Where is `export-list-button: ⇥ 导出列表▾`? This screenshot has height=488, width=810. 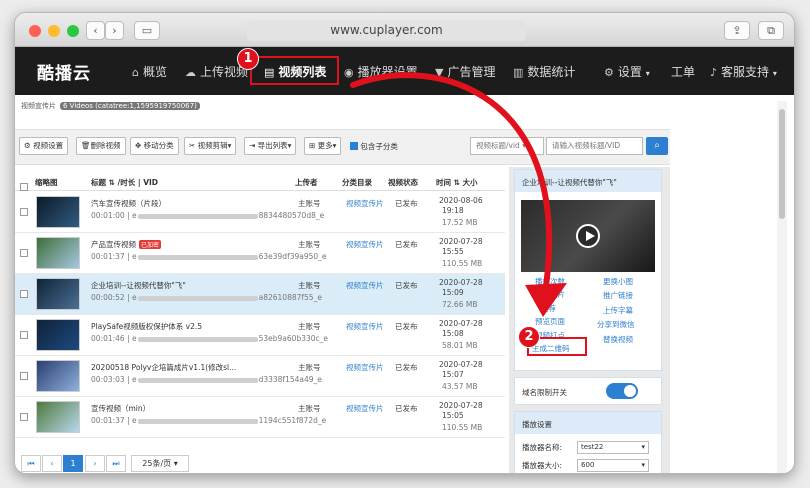 export-list-button: ⇥ 导出列表▾ is located at coordinates (270, 146).